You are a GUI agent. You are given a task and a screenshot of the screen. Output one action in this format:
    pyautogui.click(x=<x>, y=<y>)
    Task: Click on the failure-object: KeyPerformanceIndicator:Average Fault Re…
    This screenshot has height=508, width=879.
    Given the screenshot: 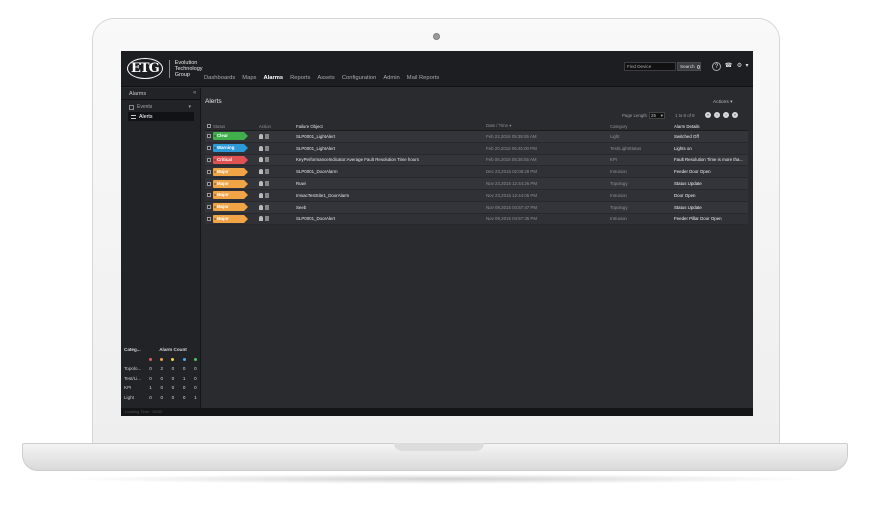 What is the action you would take?
    pyautogui.click(x=391, y=159)
    